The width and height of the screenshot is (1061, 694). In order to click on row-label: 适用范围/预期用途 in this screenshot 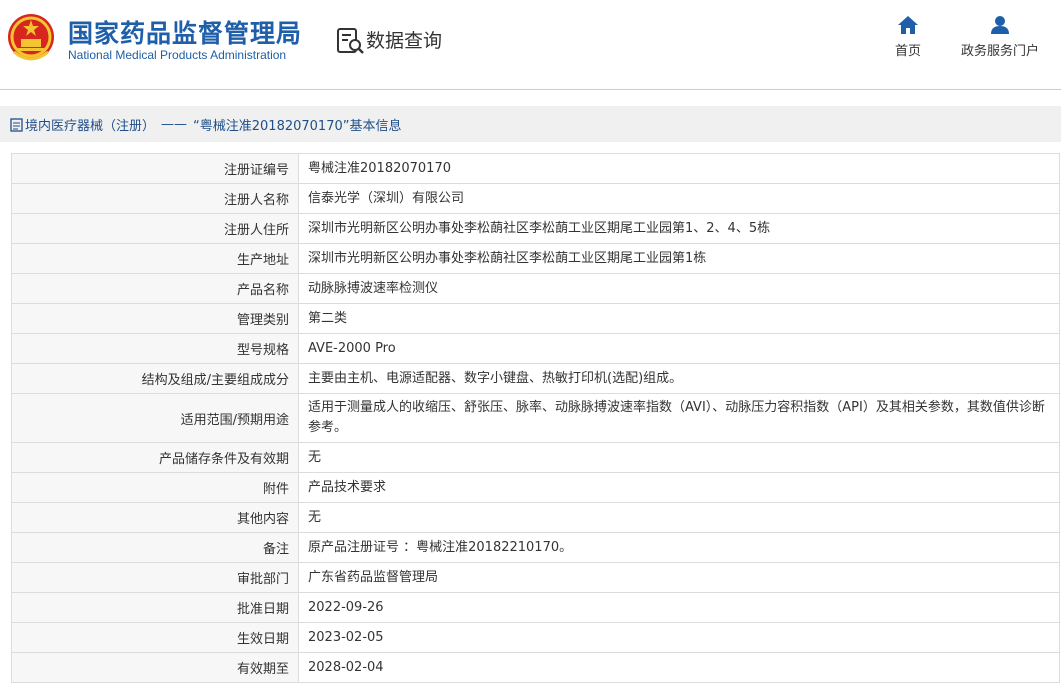, I will do `click(155, 418)`.